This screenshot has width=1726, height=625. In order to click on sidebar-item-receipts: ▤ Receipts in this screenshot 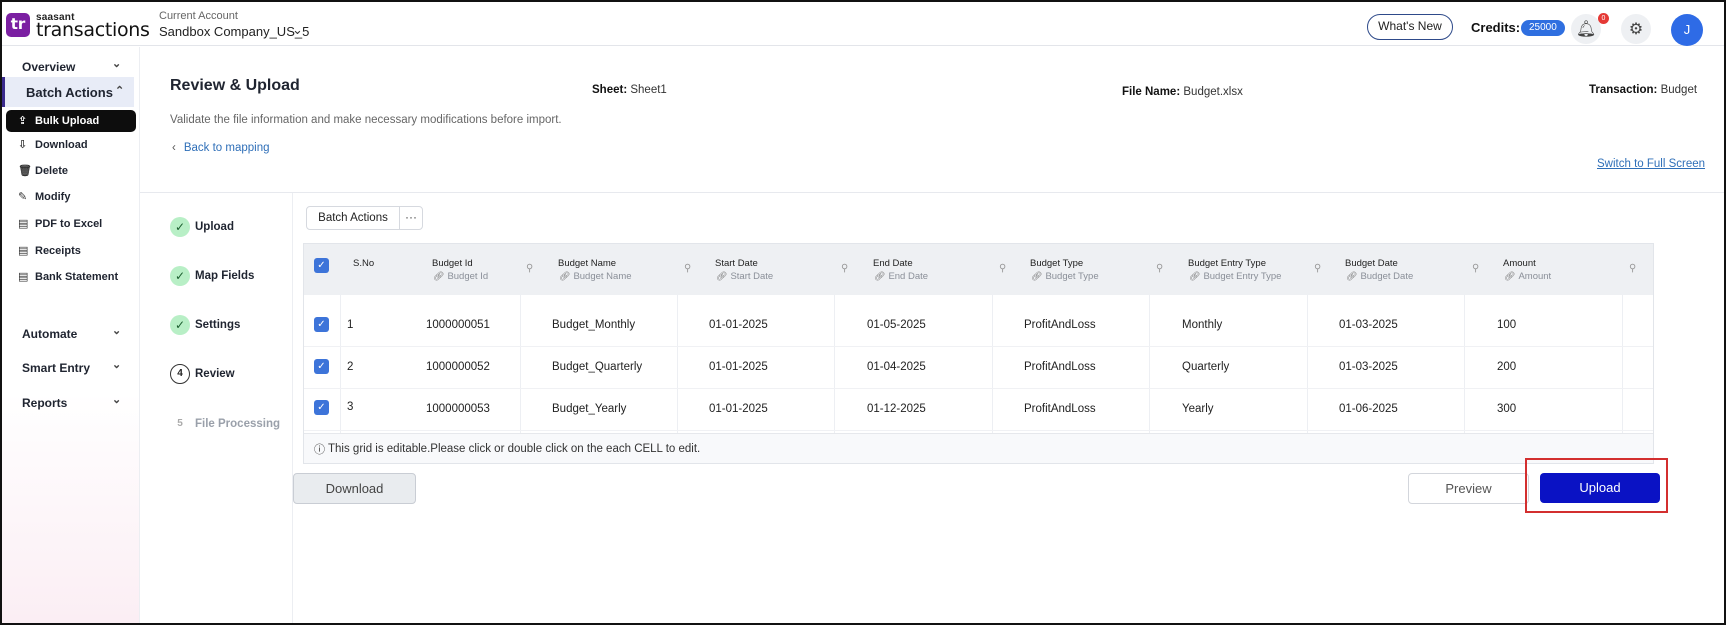, I will do `click(71, 251)`.